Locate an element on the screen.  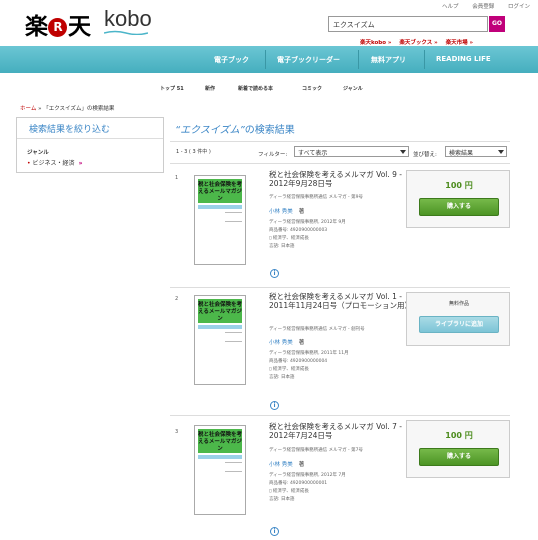
logo-char-ten: 天 is located at coordinates (79, 27).